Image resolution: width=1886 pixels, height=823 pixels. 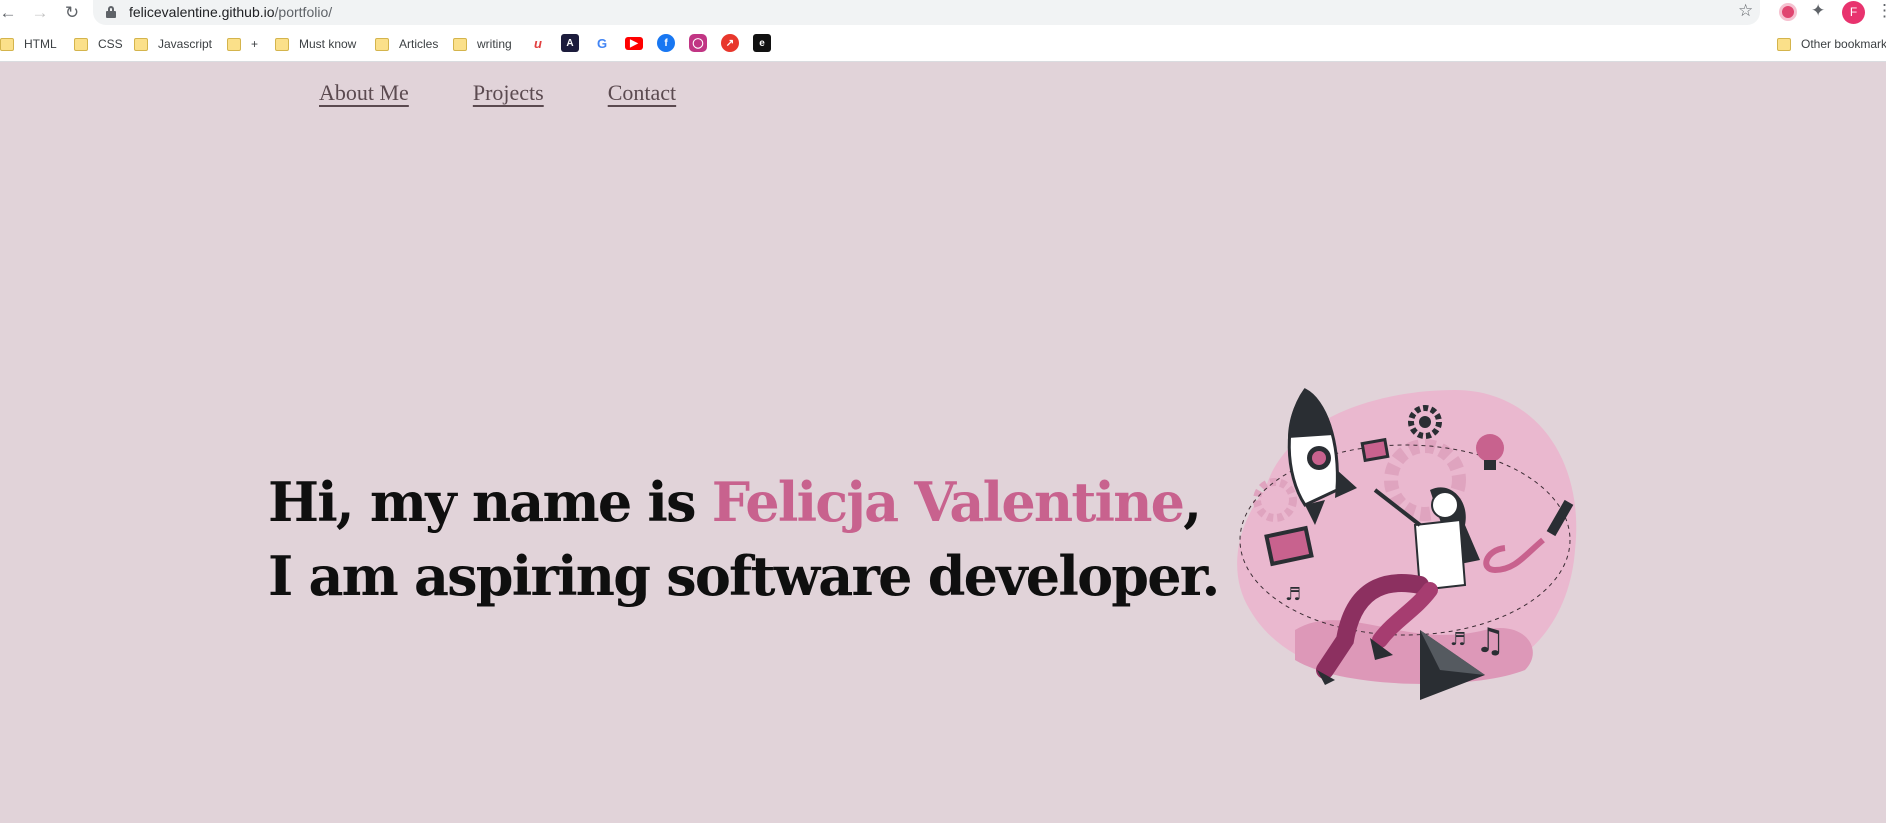 What do you see at coordinates (364, 93) in the screenshot?
I see `nav-link-about: About Me` at bounding box center [364, 93].